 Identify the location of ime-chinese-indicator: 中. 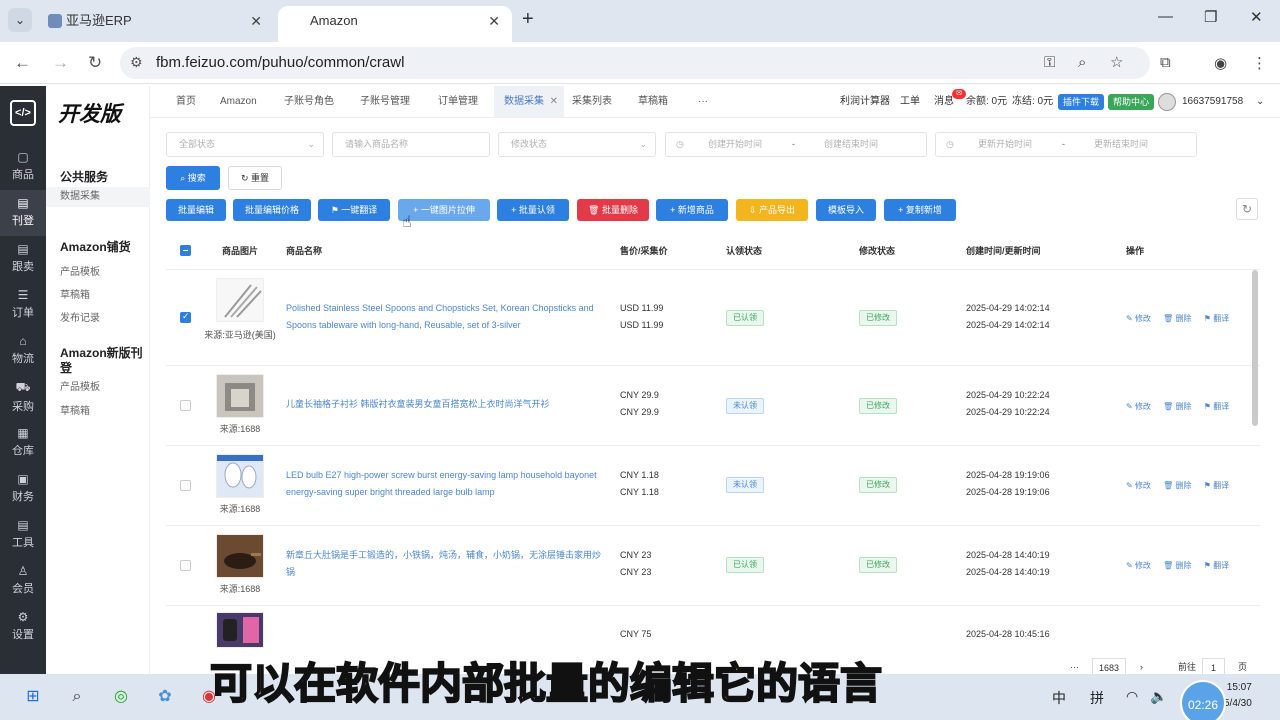
(1059, 698).